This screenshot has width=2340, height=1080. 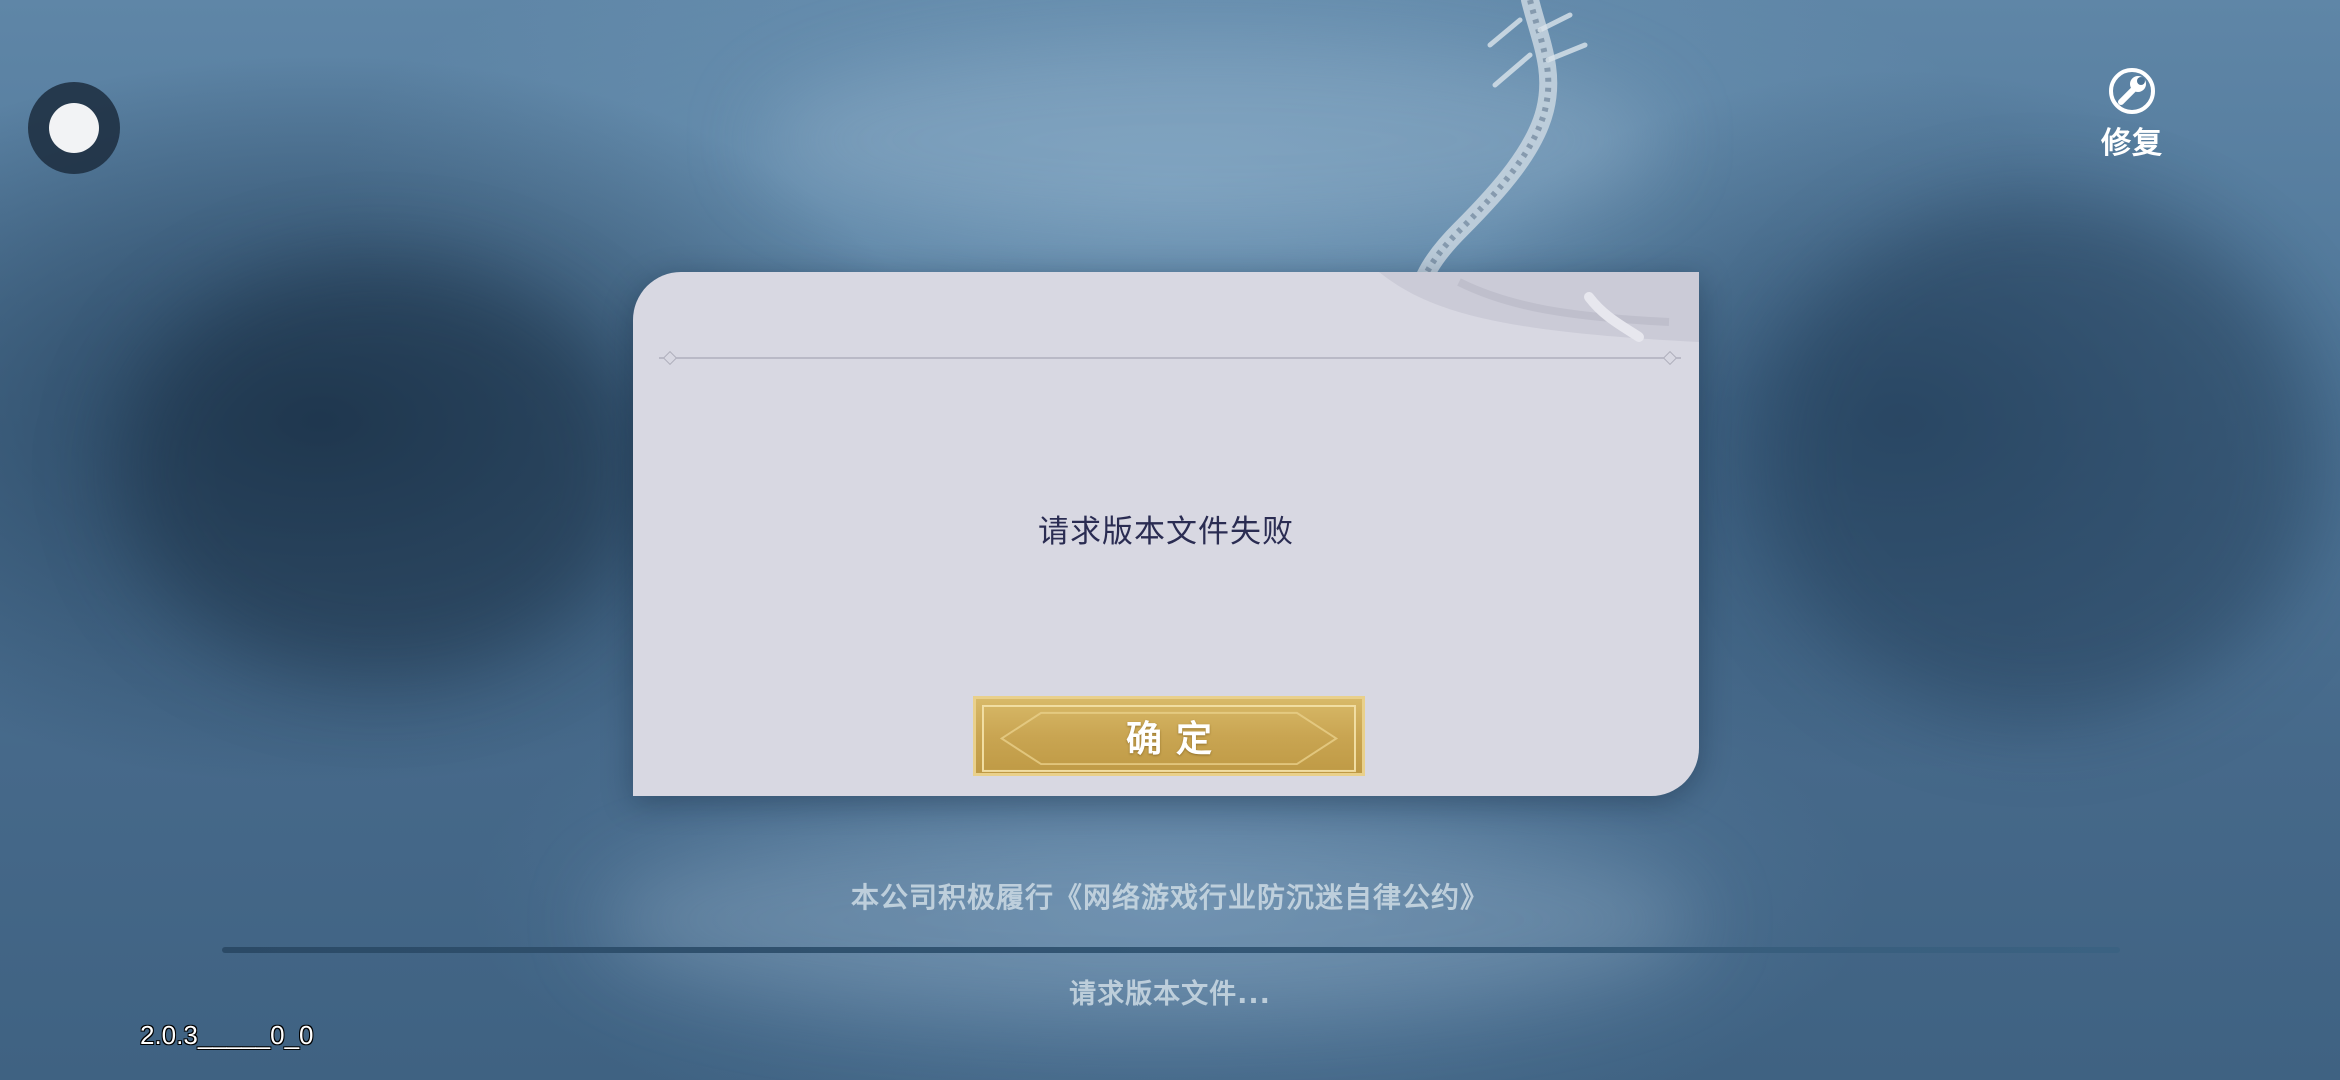 I want to click on confirm-button: 确定, so click(x=1169, y=736).